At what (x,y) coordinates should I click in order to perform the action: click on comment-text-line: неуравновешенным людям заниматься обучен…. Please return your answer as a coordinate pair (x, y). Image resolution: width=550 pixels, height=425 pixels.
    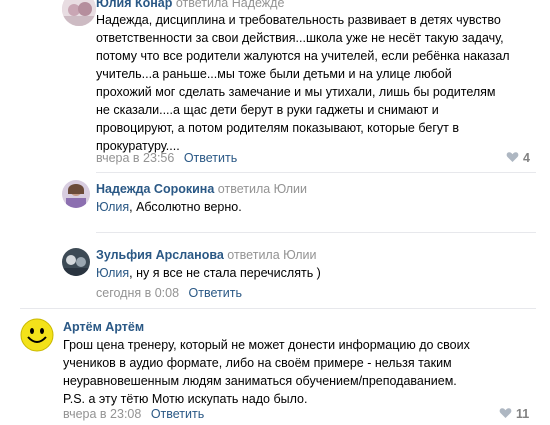
    Looking at the image, I should click on (260, 381).